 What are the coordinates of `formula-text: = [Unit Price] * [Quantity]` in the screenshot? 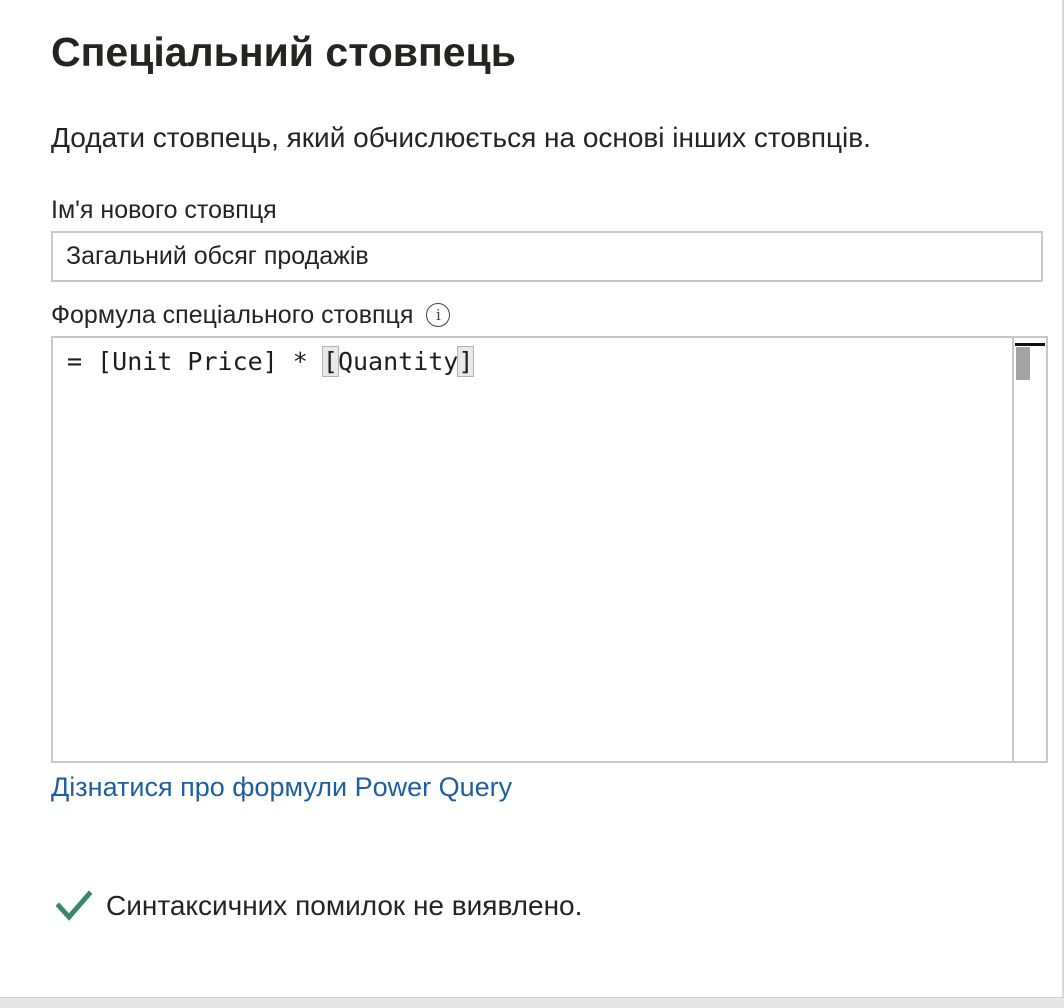 It's located at (271, 362).